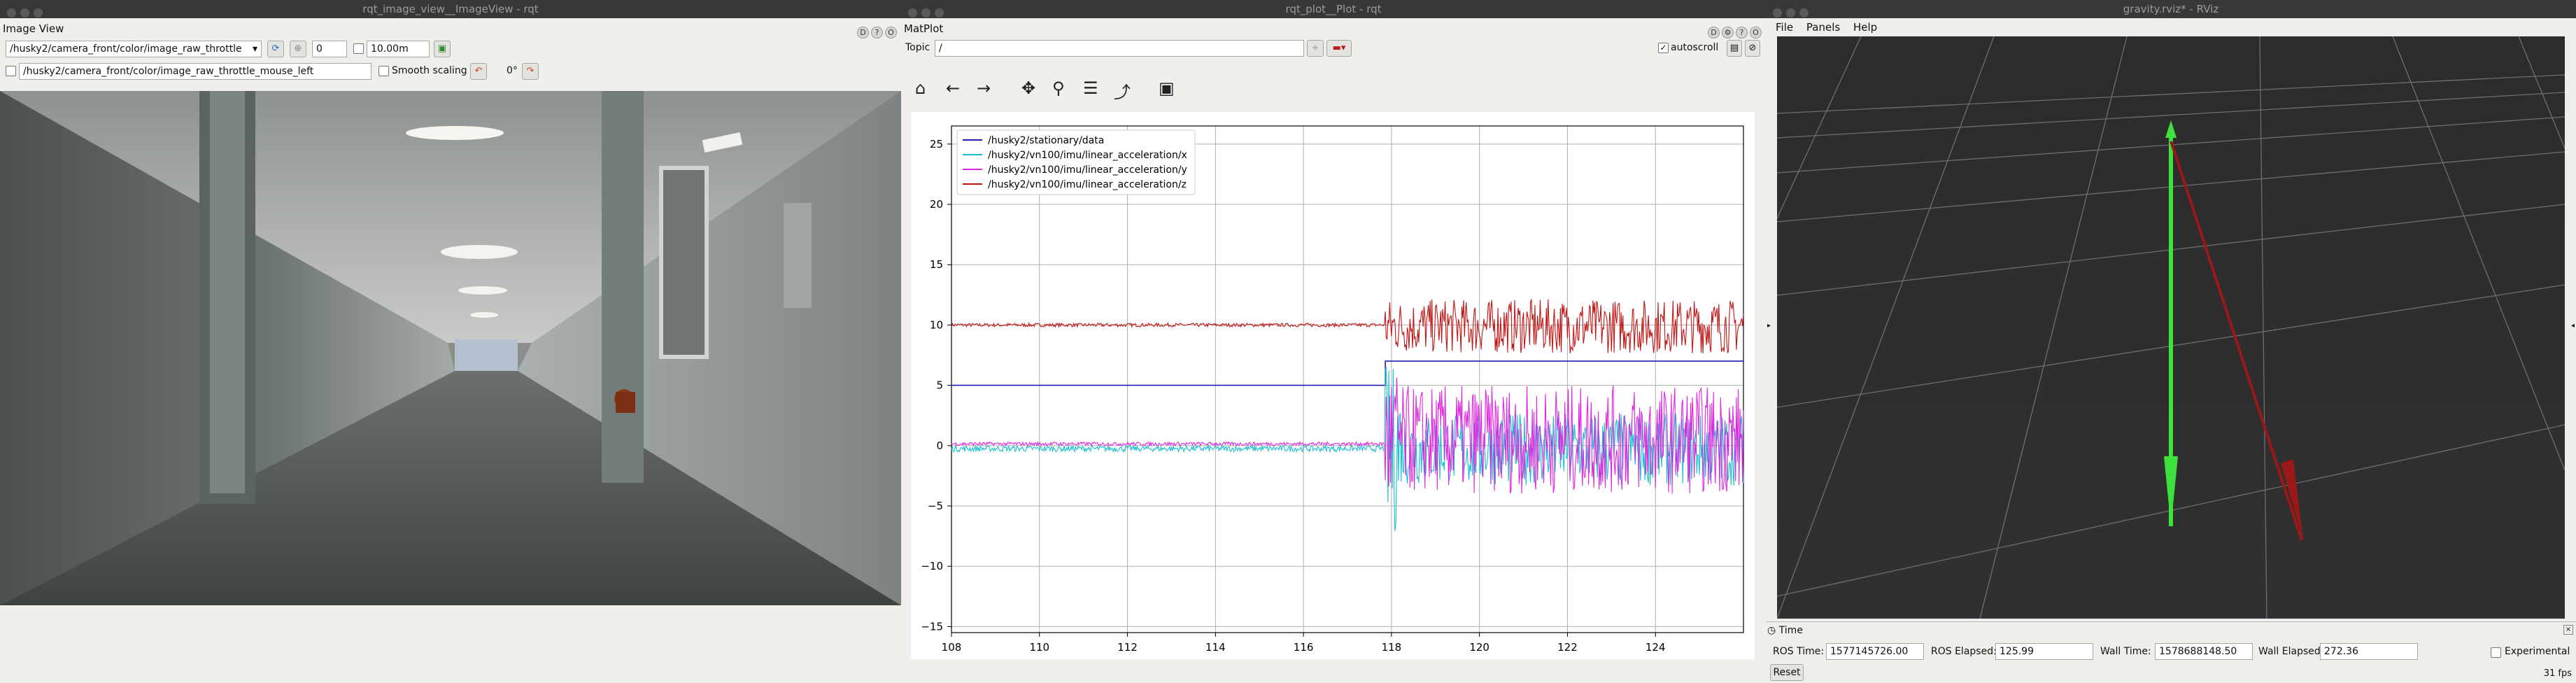 The height and width of the screenshot is (683, 2576). Describe the element at coordinates (1752, 48) in the screenshot. I see `pause-button: ⊘` at that location.